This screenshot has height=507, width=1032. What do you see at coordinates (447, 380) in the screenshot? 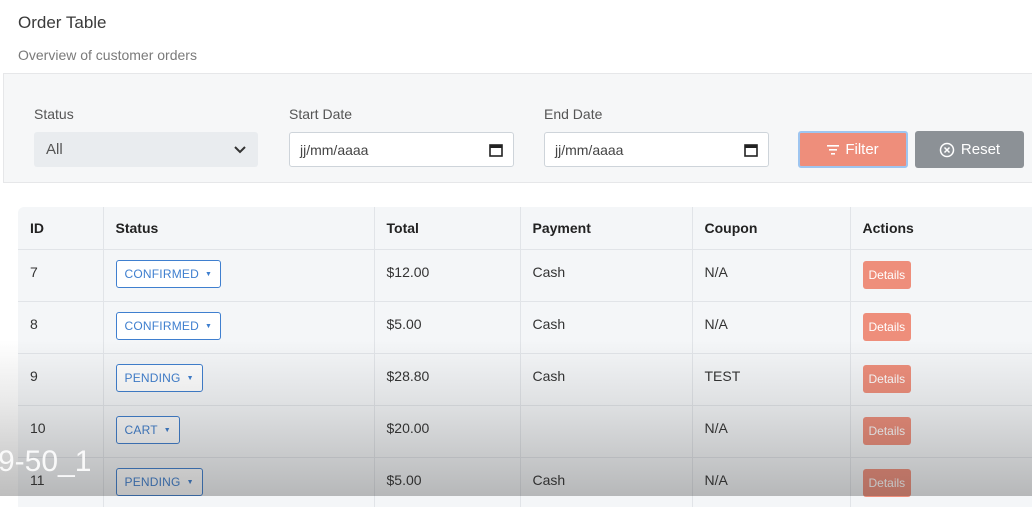
I see `order-total: $28.80` at bounding box center [447, 380].